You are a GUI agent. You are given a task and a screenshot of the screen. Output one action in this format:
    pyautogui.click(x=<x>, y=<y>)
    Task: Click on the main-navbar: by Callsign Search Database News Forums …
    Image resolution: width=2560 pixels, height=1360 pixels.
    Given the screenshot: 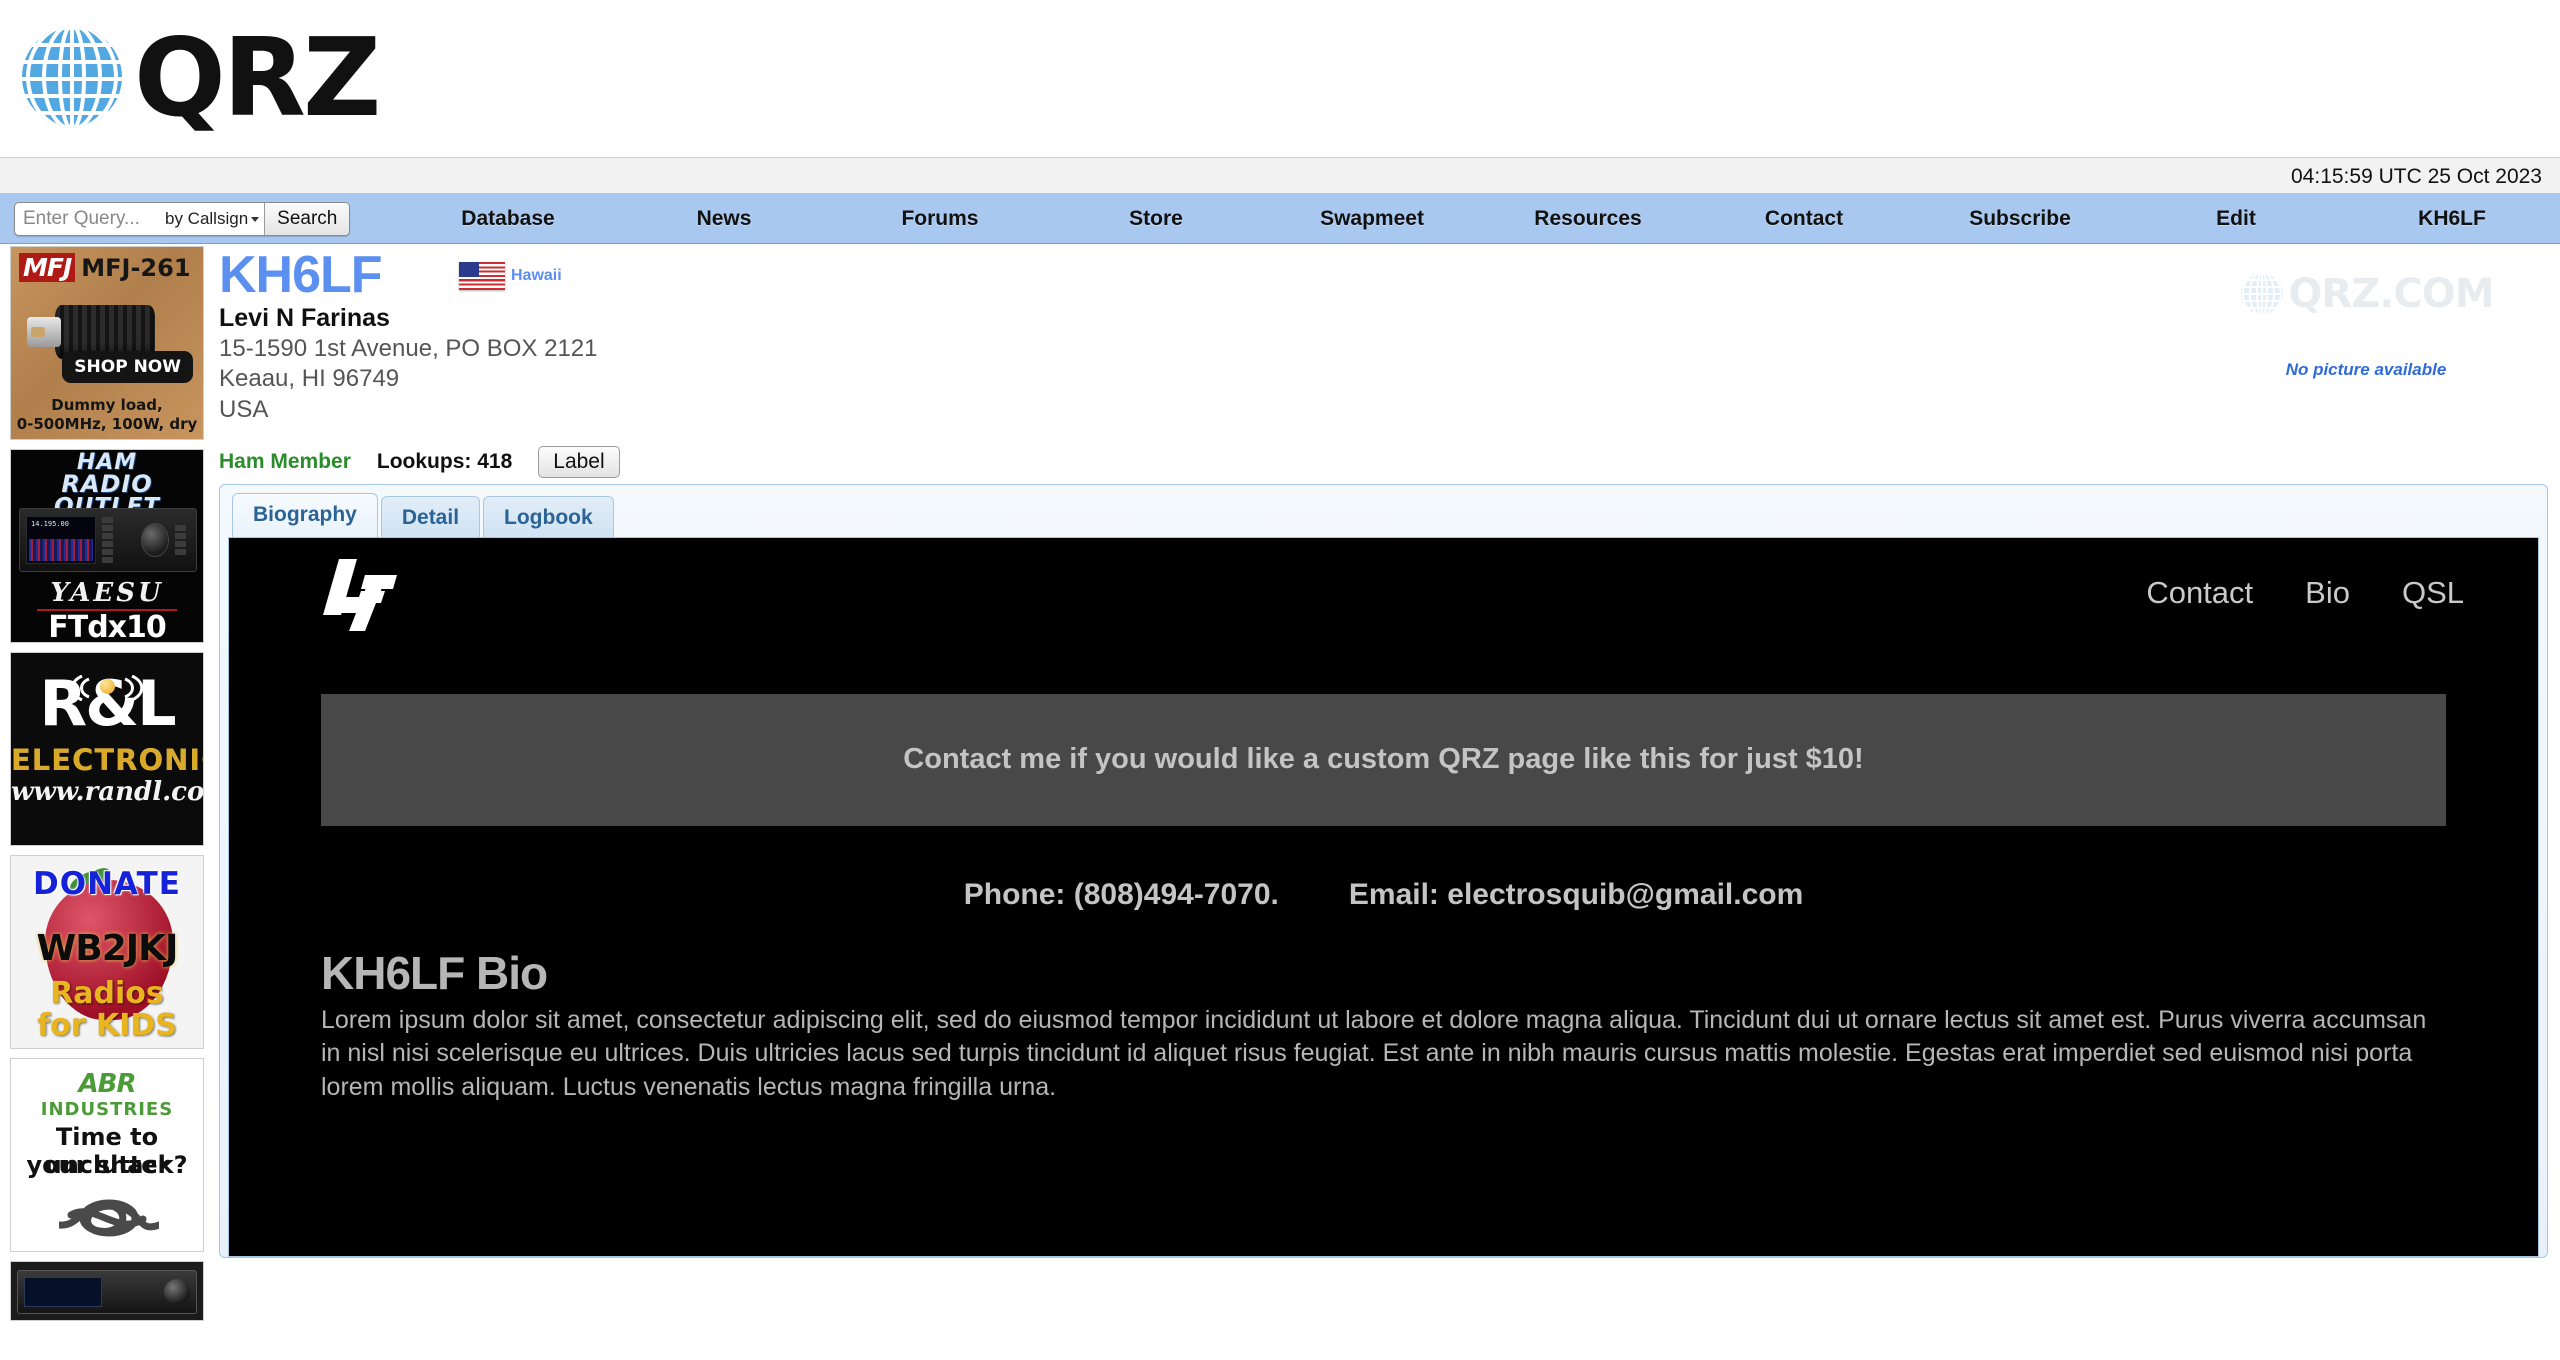 What is the action you would take?
    pyautogui.click(x=1280, y=219)
    